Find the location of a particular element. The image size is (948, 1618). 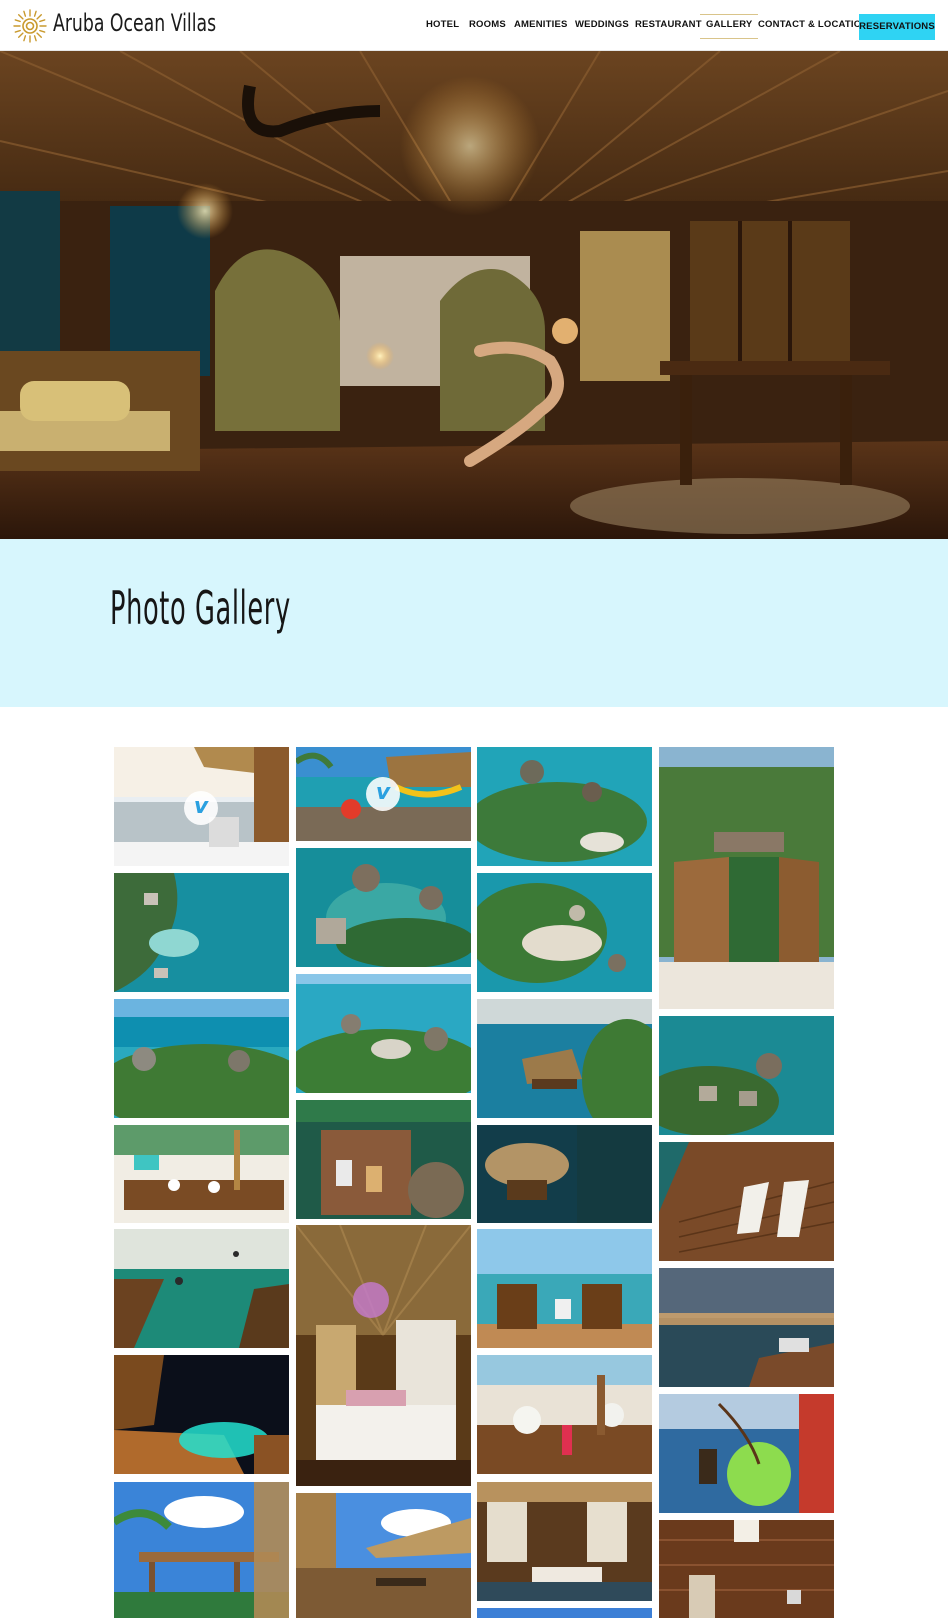

dining-terrace-photo is located at coordinates (201, 1174).